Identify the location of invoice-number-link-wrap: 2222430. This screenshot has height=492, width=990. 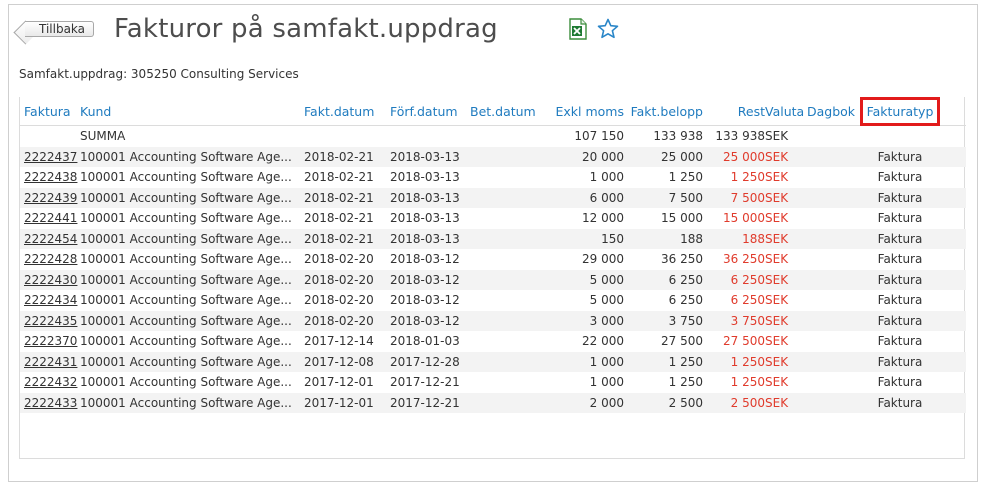
(50, 279).